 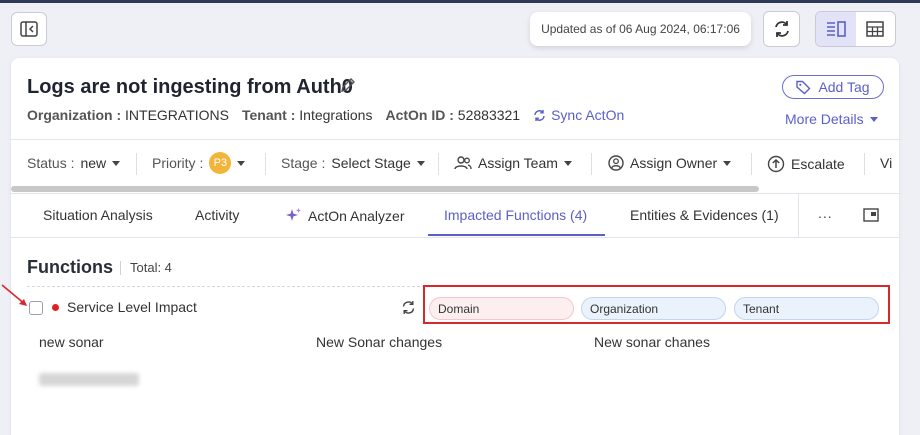 I want to click on organization-value: New Sonar changes, so click(x=379, y=342).